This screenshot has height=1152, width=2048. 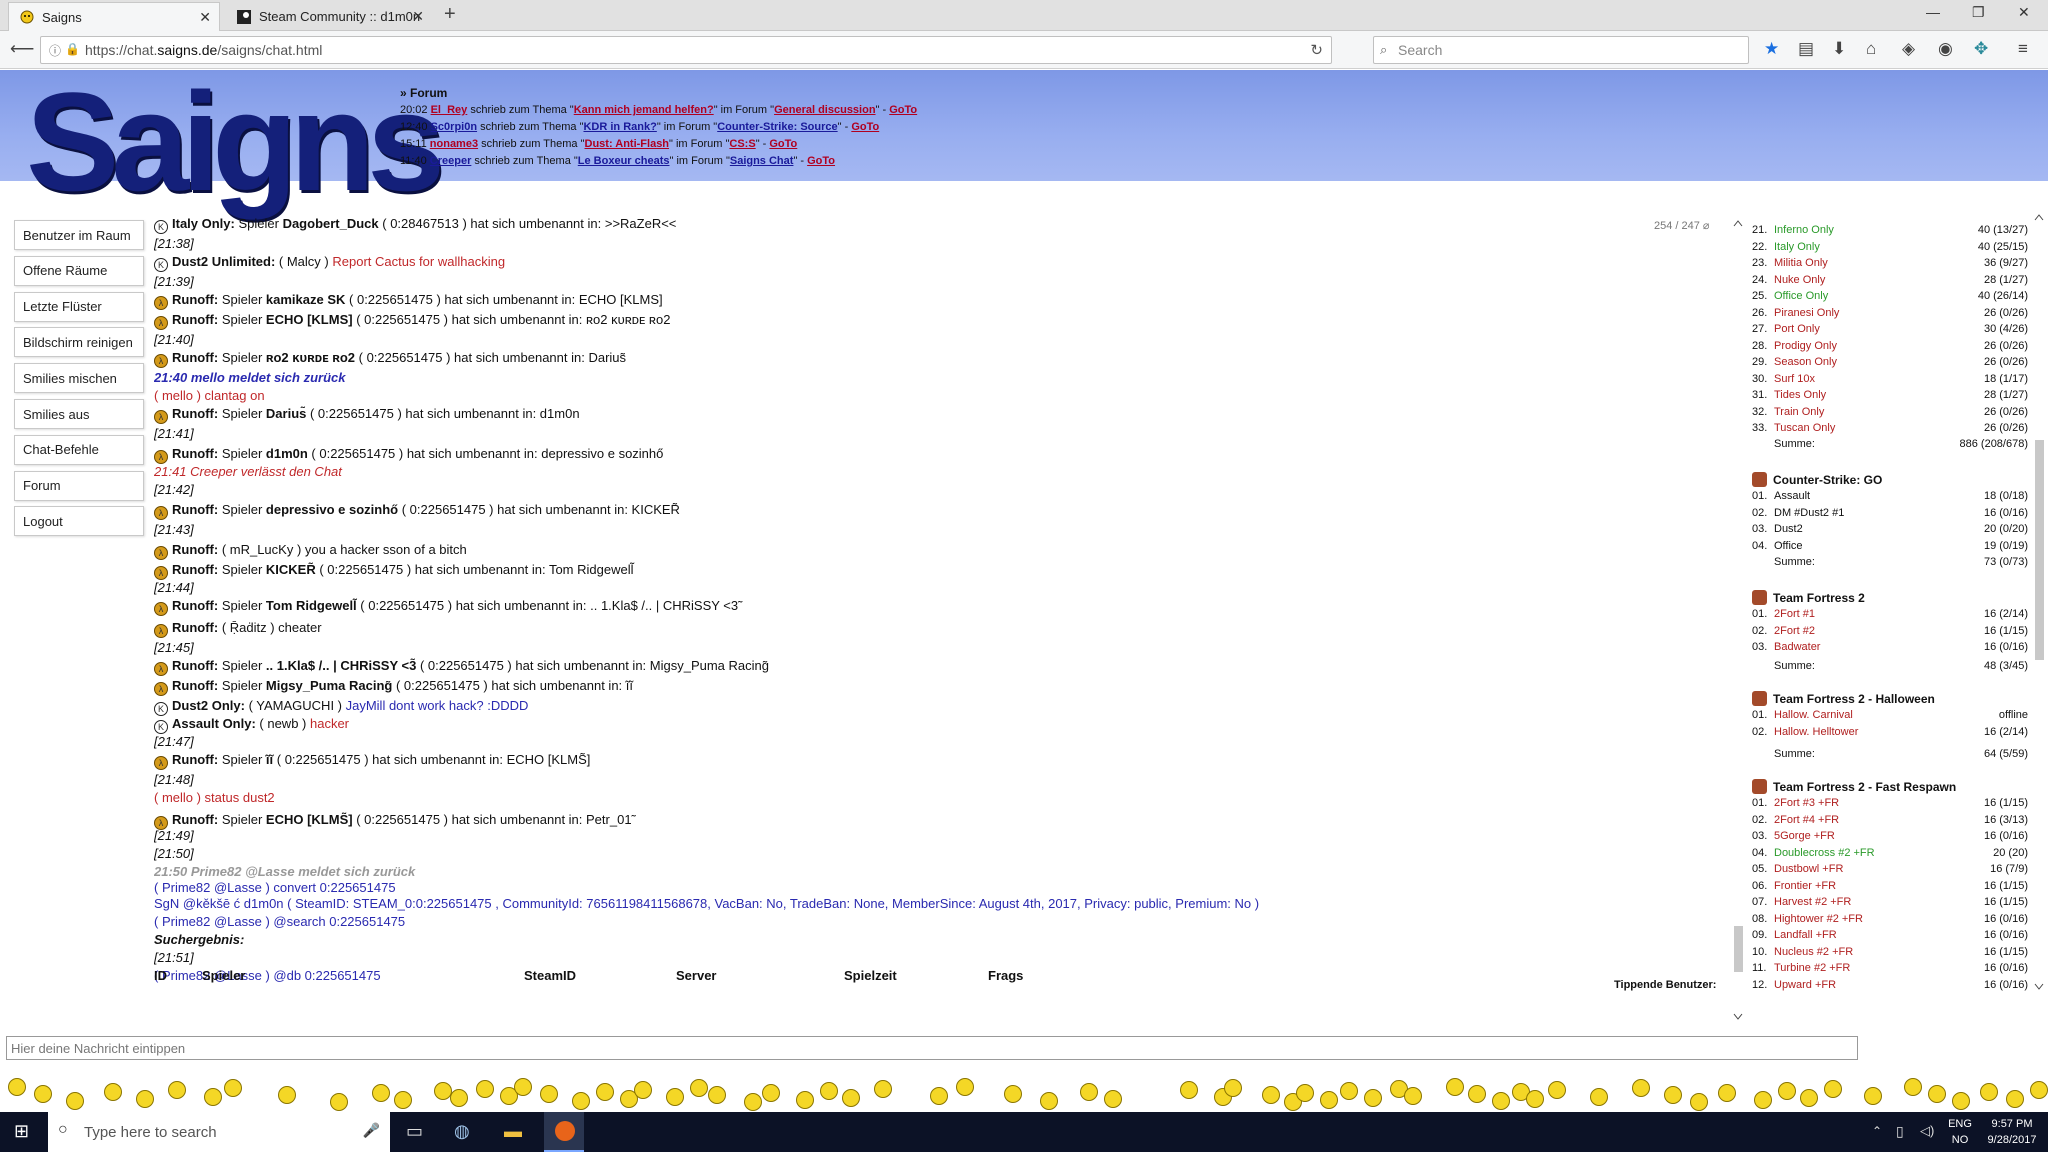 I want to click on server-name: Season Only, so click(x=1805, y=362).